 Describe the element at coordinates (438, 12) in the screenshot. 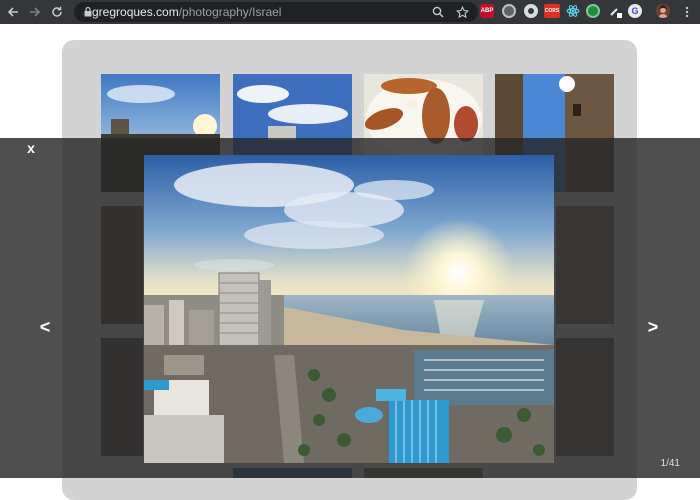

I see `zoom-icon` at that location.